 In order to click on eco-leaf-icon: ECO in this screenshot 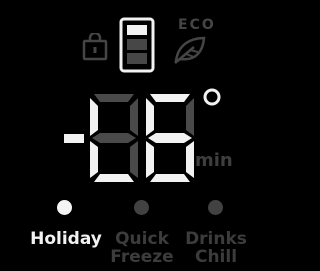, I will do `click(189, 42)`.